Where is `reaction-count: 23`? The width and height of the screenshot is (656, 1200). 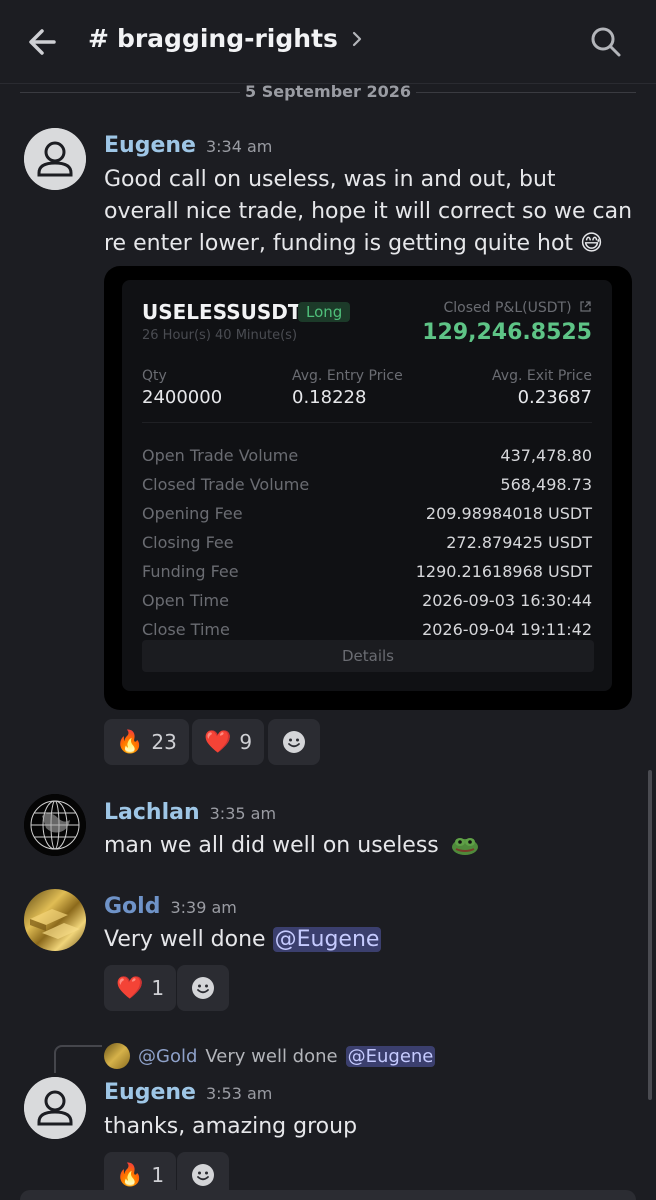
reaction-count: 23 is located at coordinates (164, 742).